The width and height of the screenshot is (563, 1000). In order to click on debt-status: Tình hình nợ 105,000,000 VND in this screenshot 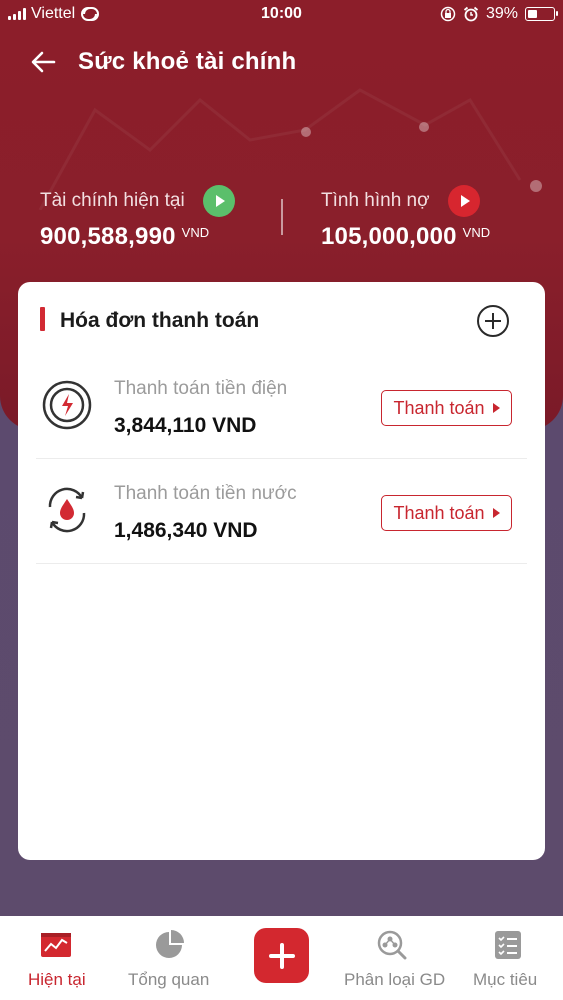, I will do `click(405, 218)`.